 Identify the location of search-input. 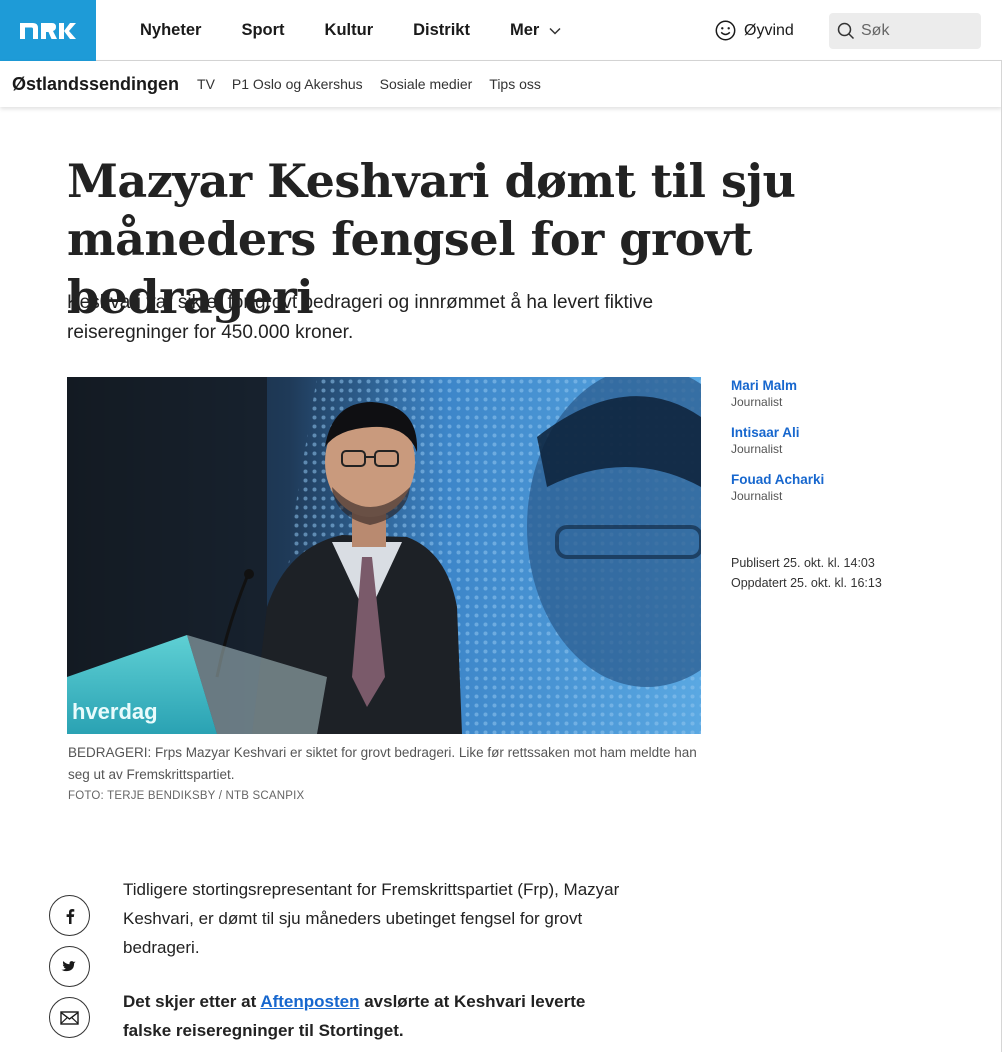
(916, 31).